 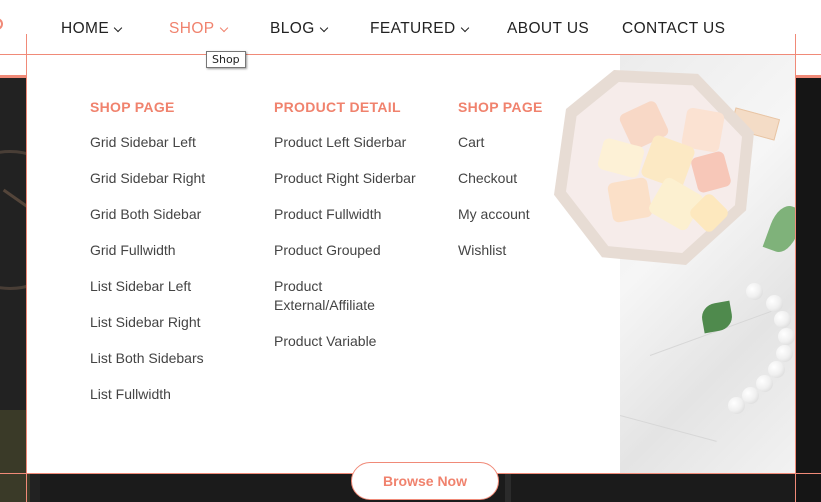 I want to click on nav-item-label: HOME, so click(x=85, y=28).